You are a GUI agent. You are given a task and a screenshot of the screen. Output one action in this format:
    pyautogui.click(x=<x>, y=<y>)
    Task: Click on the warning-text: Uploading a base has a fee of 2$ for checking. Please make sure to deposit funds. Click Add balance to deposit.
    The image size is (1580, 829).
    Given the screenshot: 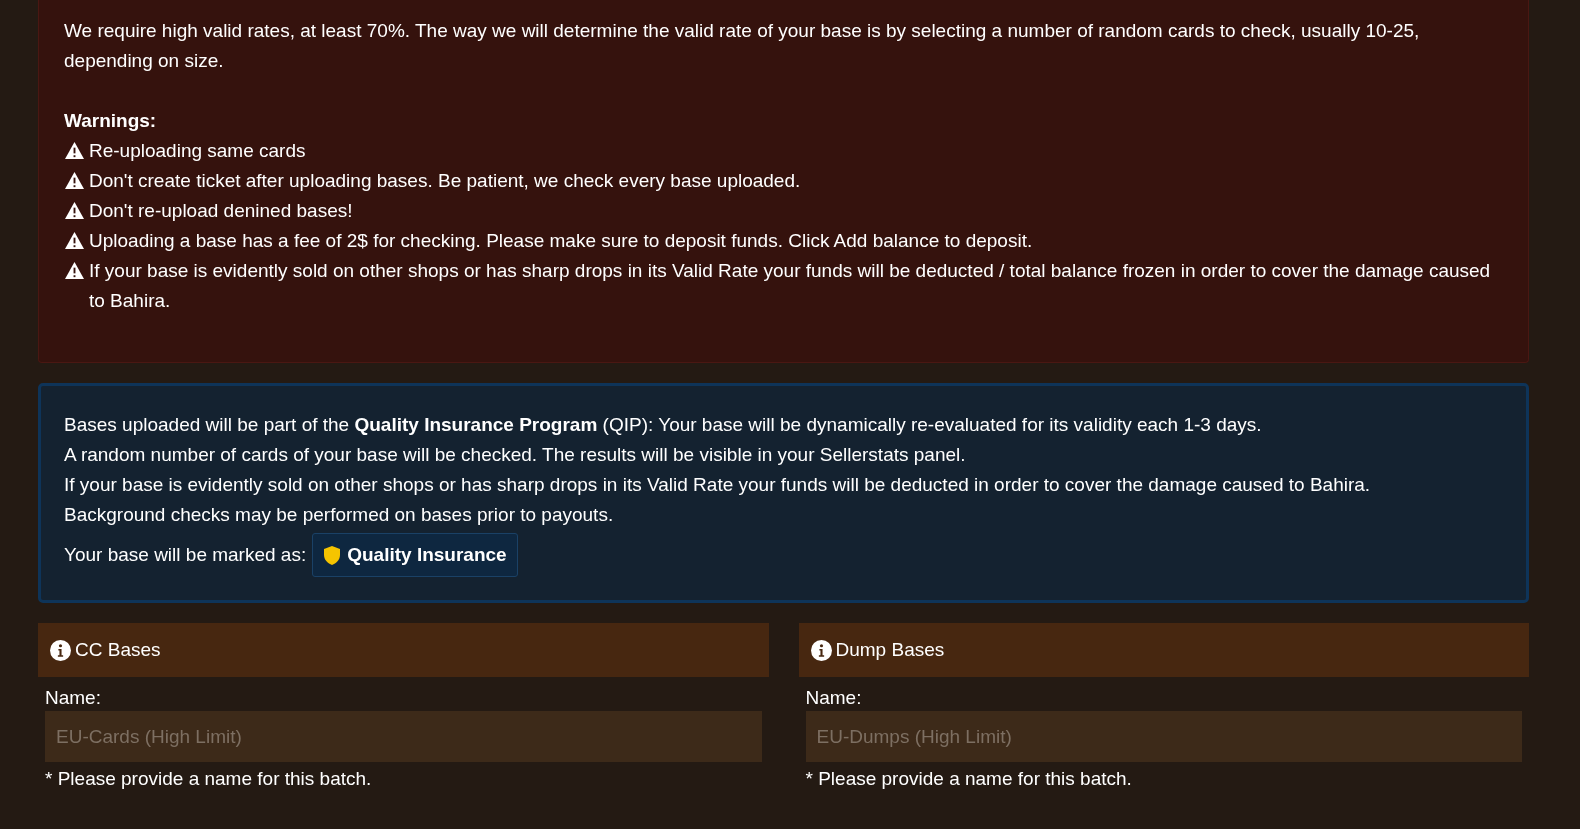 What is the action you would take?
    pyautogui.click(x=561, y=241)
    